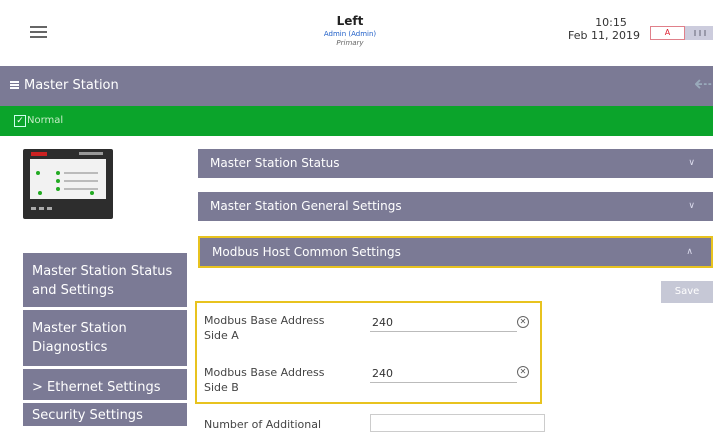 Image resolution: width=713 pixels, height=432 pixels. Describe the element at coordinates (39, 154) in the screenshot. I see `device-logo` at that location.